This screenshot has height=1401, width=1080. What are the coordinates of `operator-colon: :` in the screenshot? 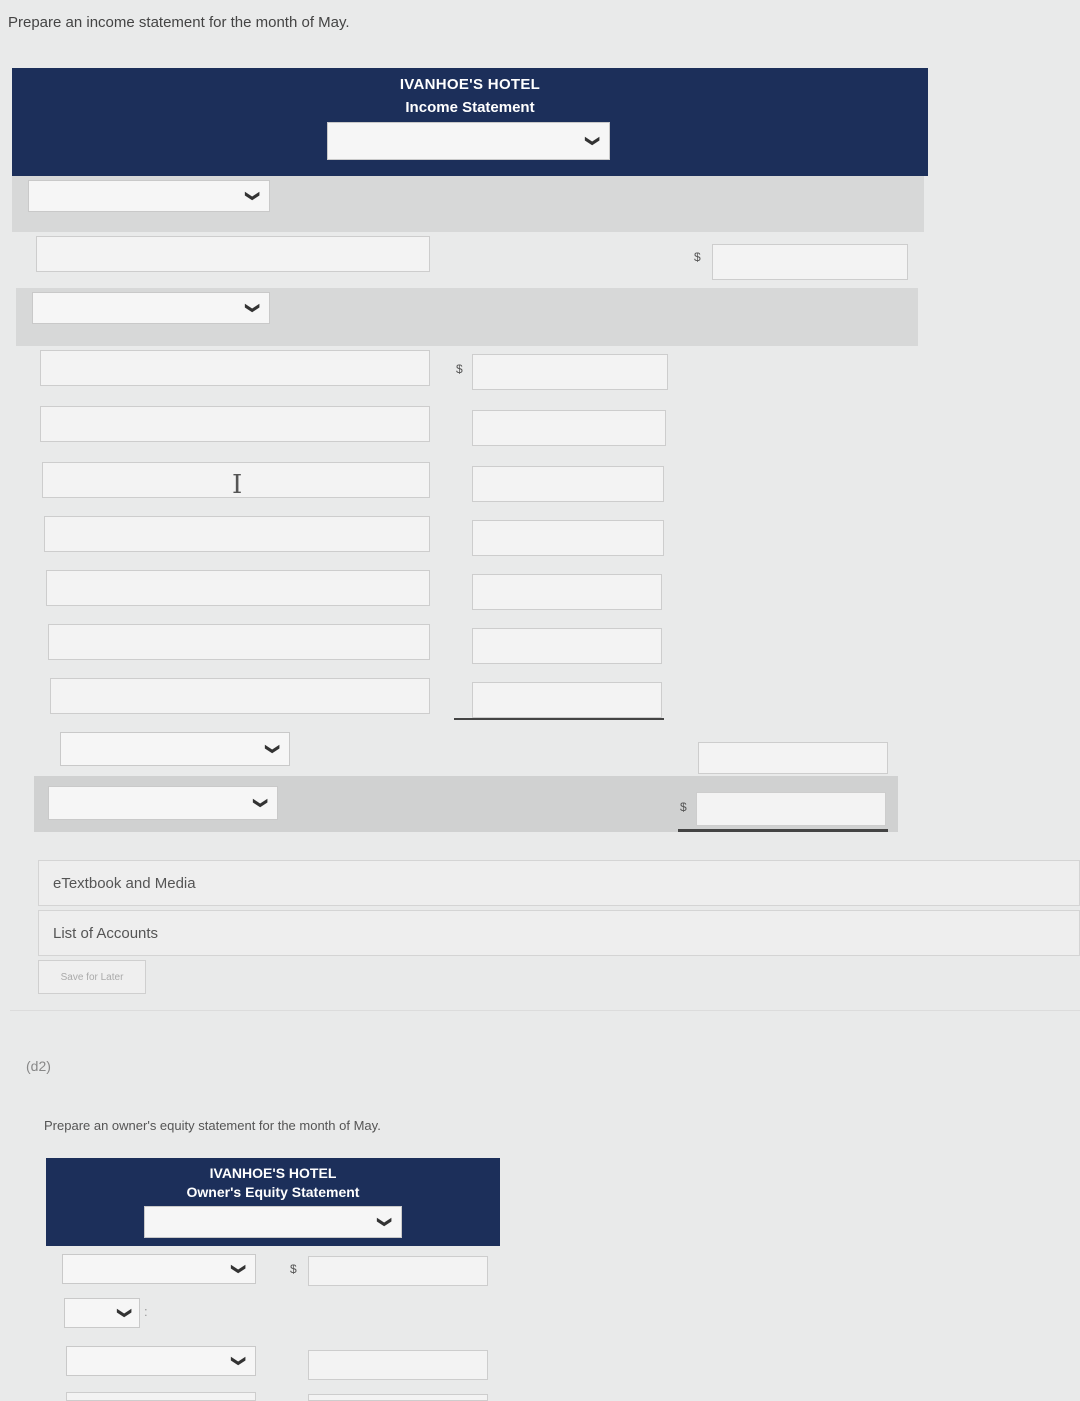 It's located at (146, 1311).